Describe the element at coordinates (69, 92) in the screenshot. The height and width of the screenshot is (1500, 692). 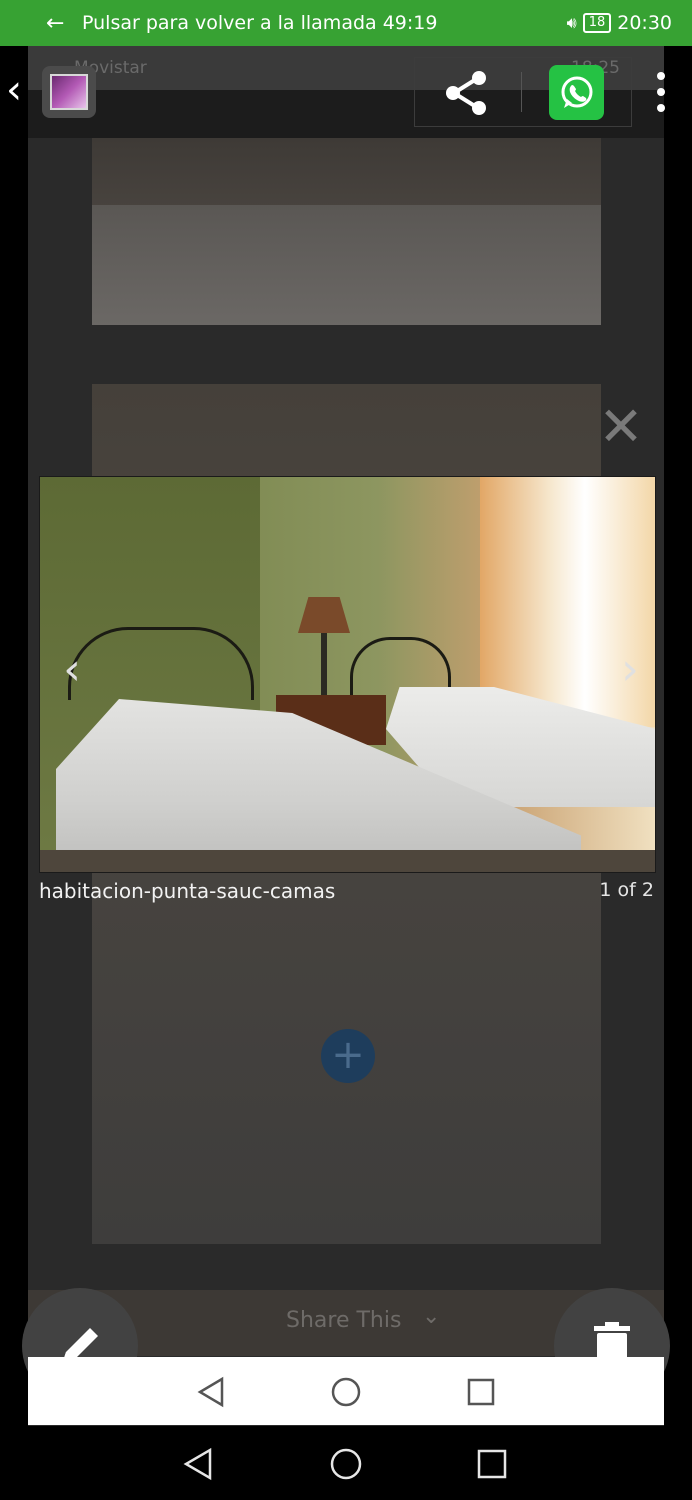
I see `gallery-thumbnail` at that location.